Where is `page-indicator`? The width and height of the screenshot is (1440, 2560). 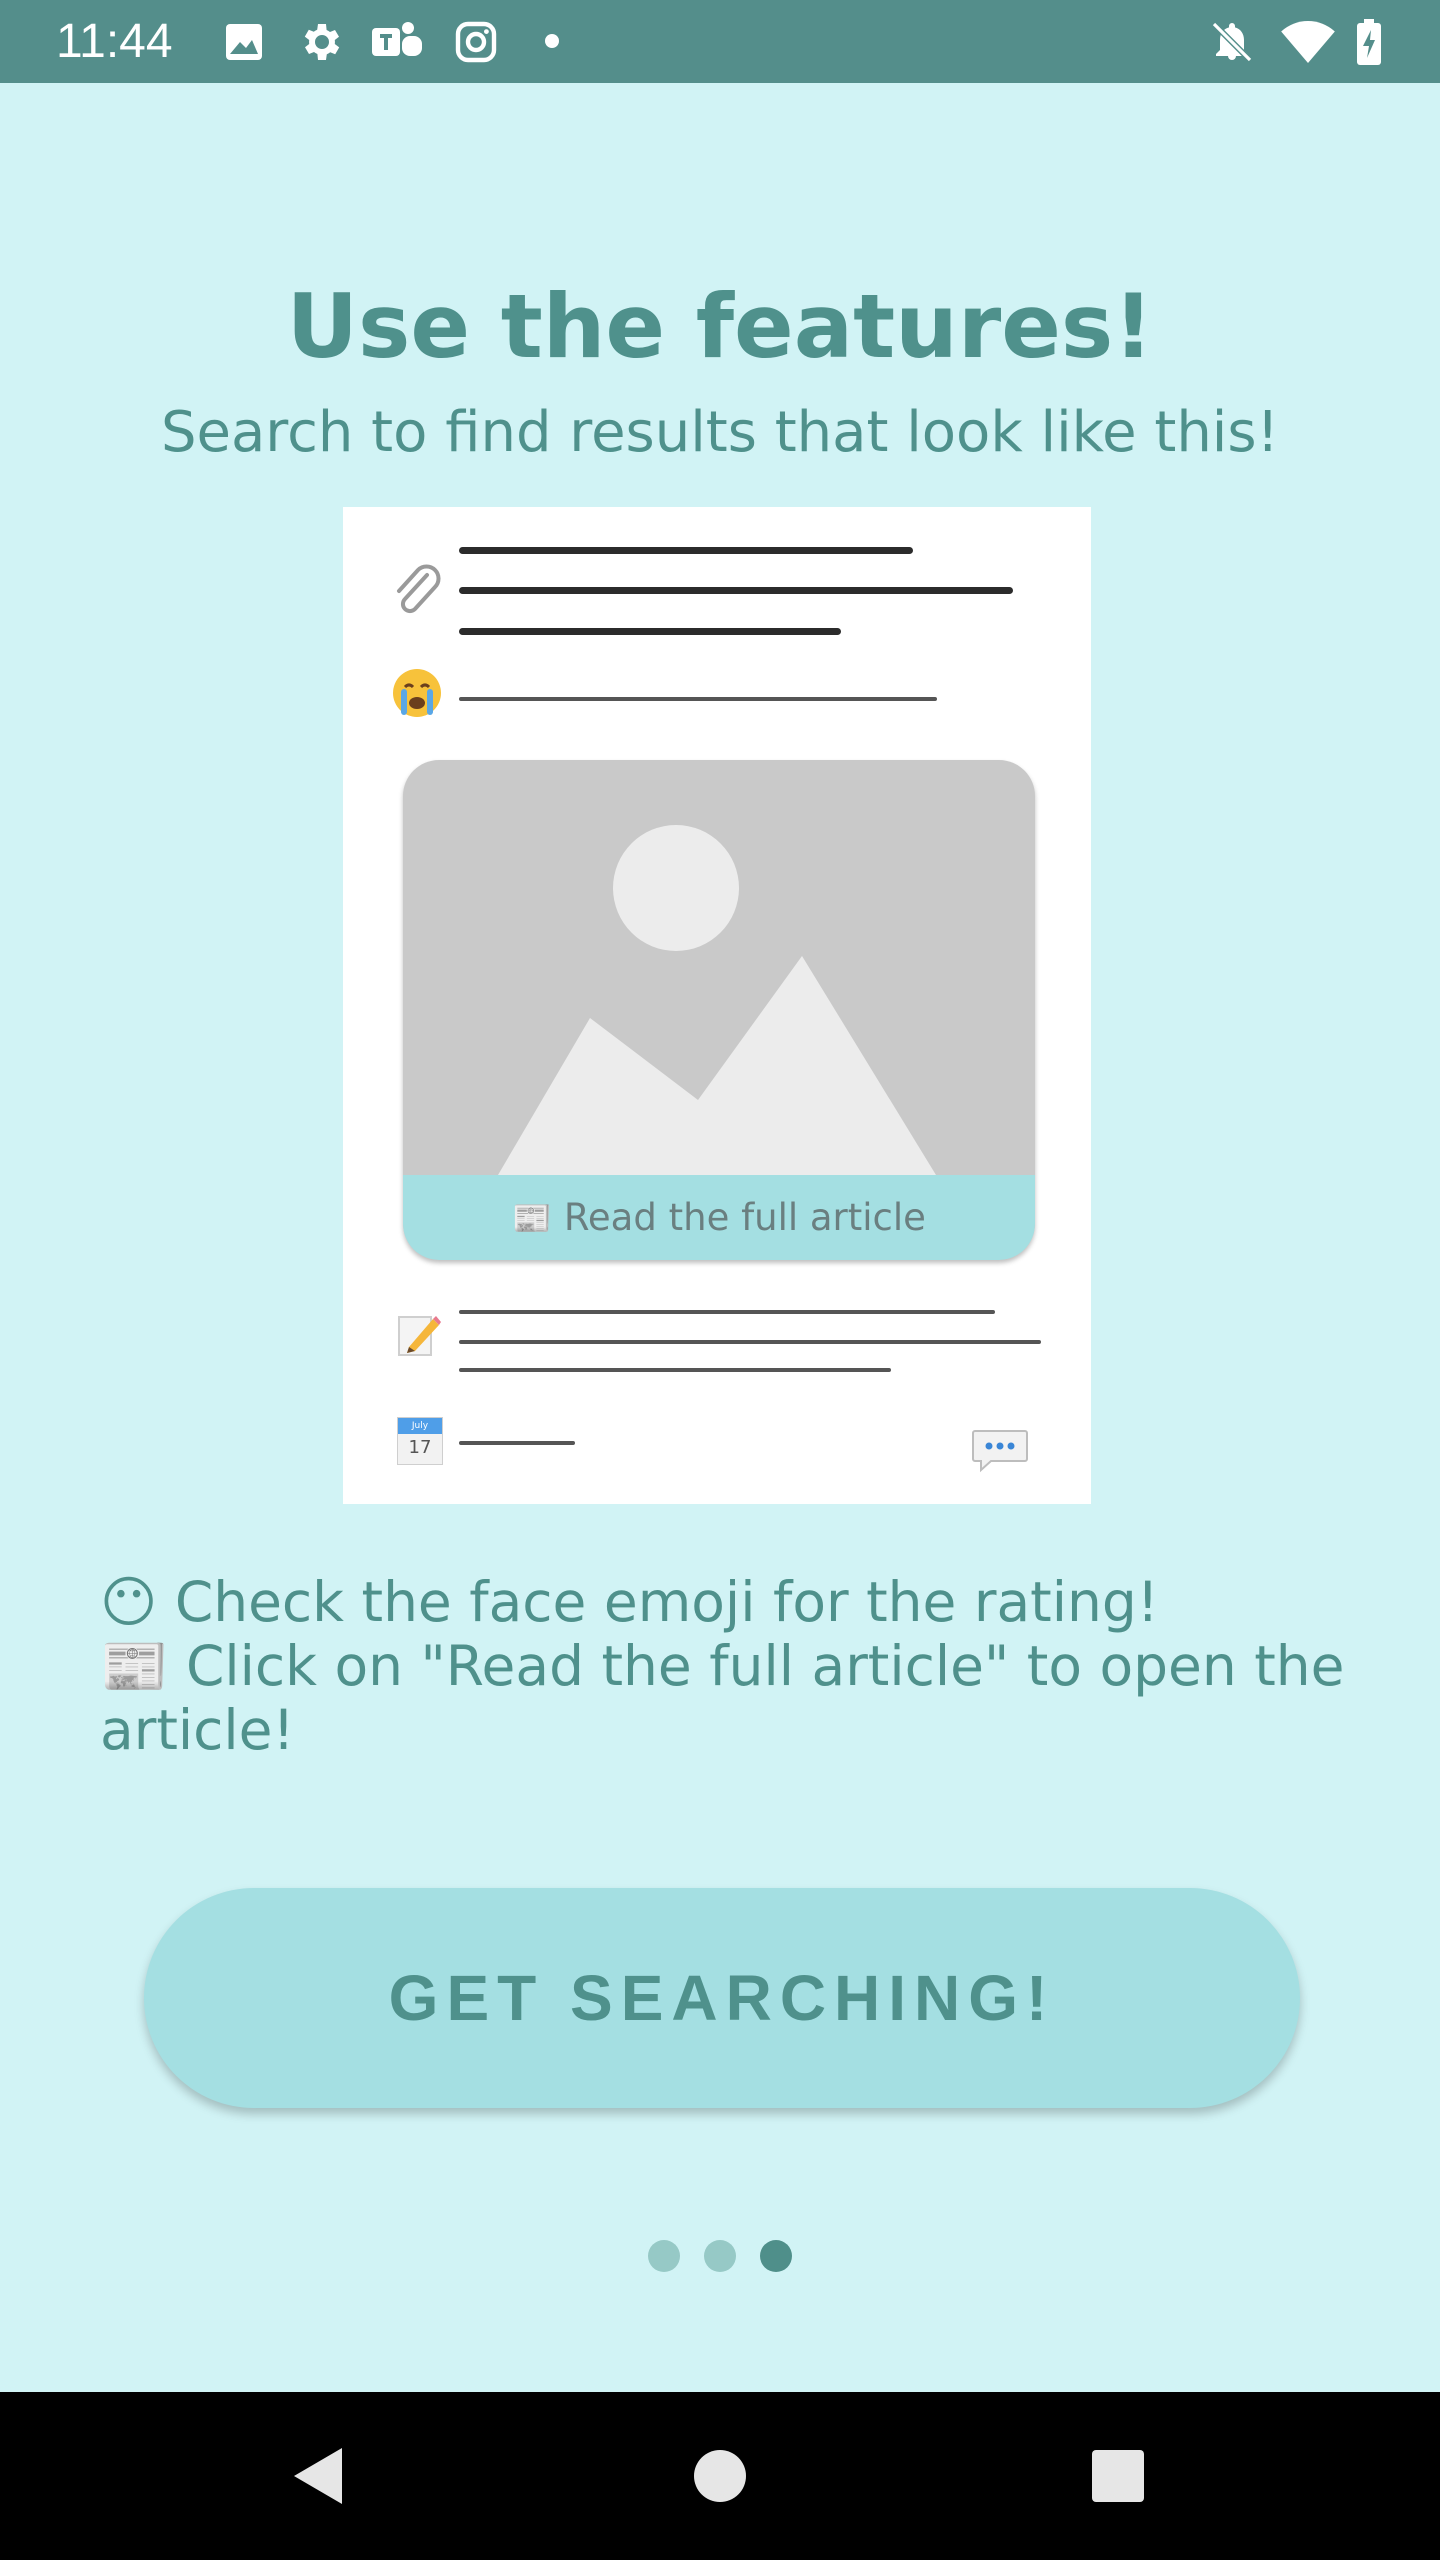 page-indicator is located at coordinates (723, 2256).